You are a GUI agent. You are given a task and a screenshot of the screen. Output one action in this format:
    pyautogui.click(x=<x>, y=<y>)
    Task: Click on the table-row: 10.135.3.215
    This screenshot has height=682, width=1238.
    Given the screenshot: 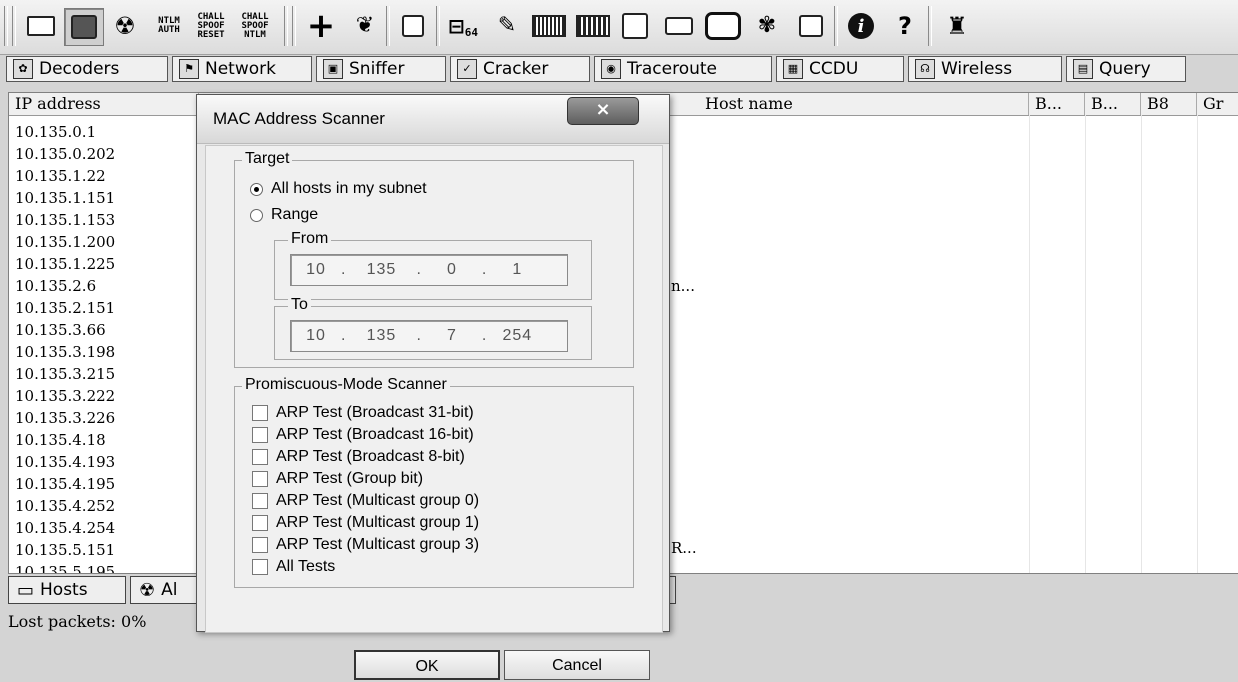 What is the action you would take?
    pyautogui.click(x=62, y=374)
    